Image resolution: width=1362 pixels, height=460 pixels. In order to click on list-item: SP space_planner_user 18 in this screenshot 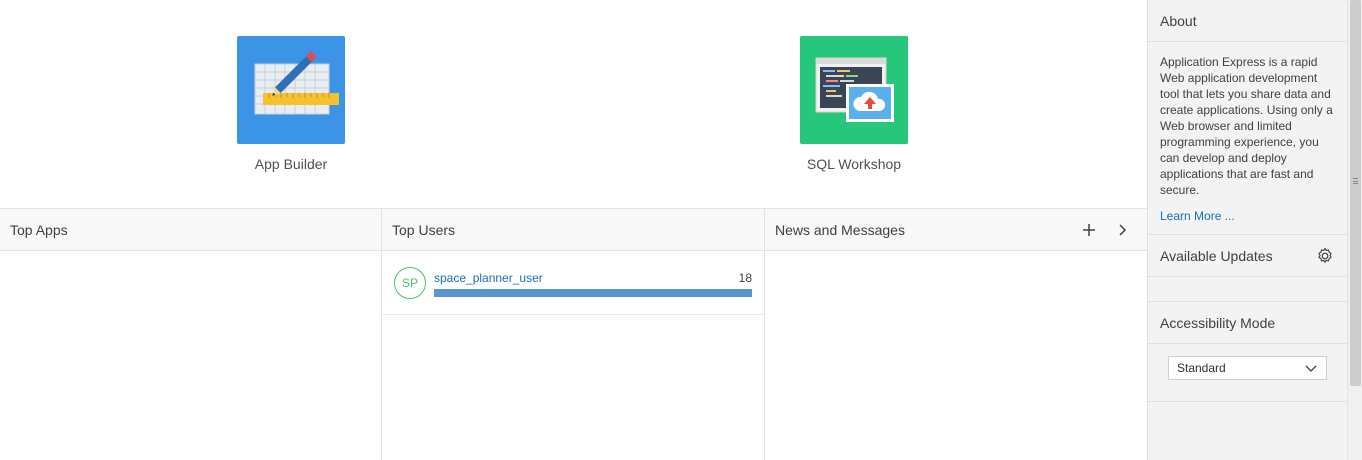, I will do `click(573, 283)`.